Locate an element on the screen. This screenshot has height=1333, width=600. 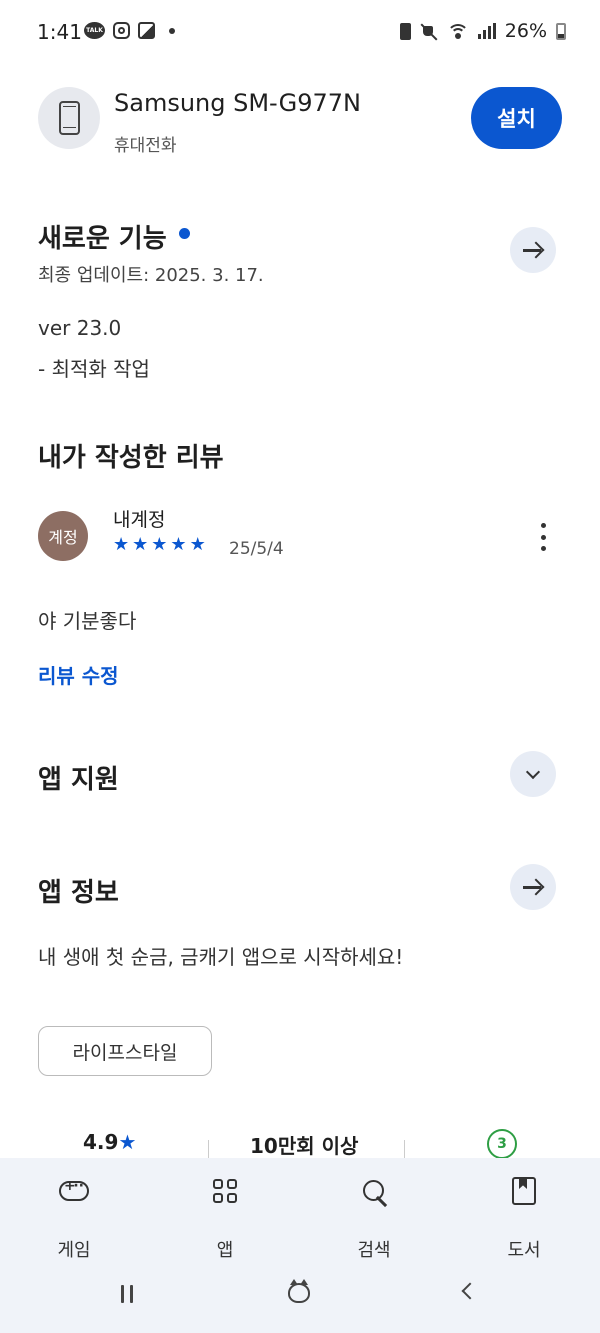
install-button: 설치 is located at coordinates (516, 118).